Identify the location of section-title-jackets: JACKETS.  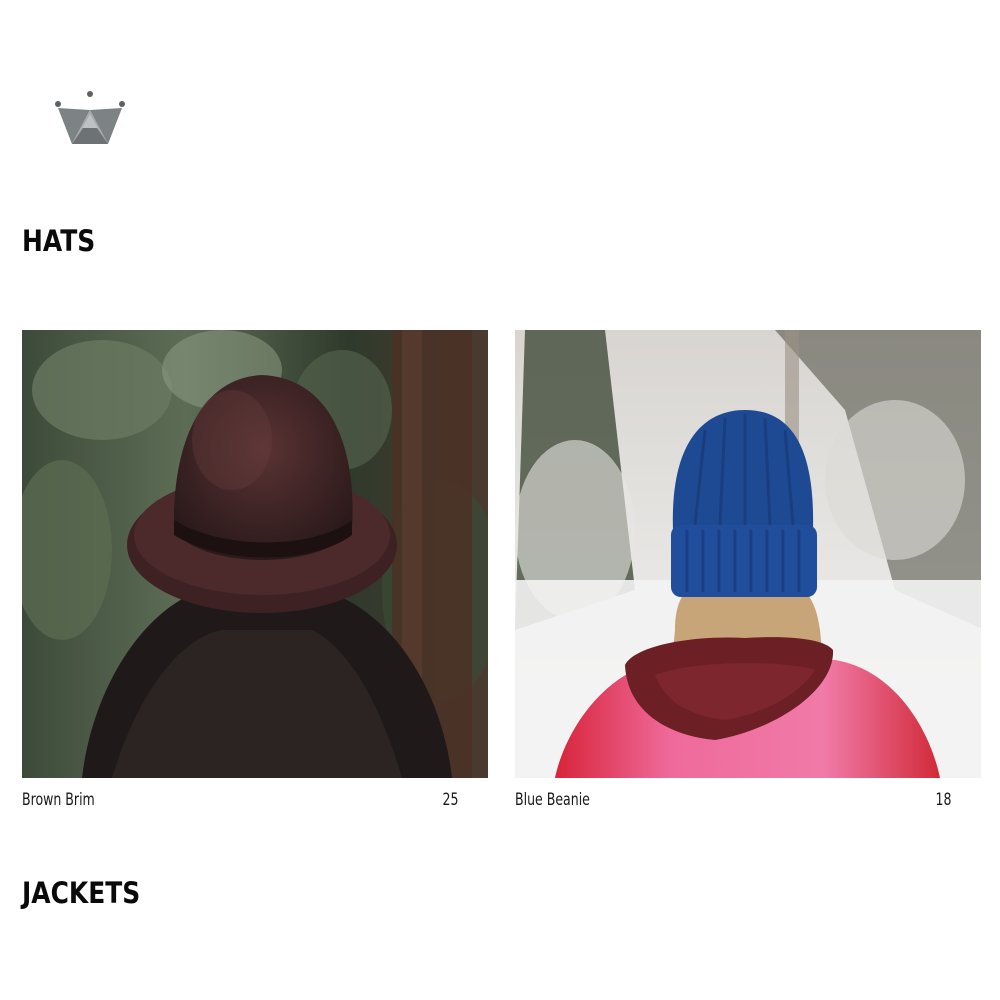
(81, 893).